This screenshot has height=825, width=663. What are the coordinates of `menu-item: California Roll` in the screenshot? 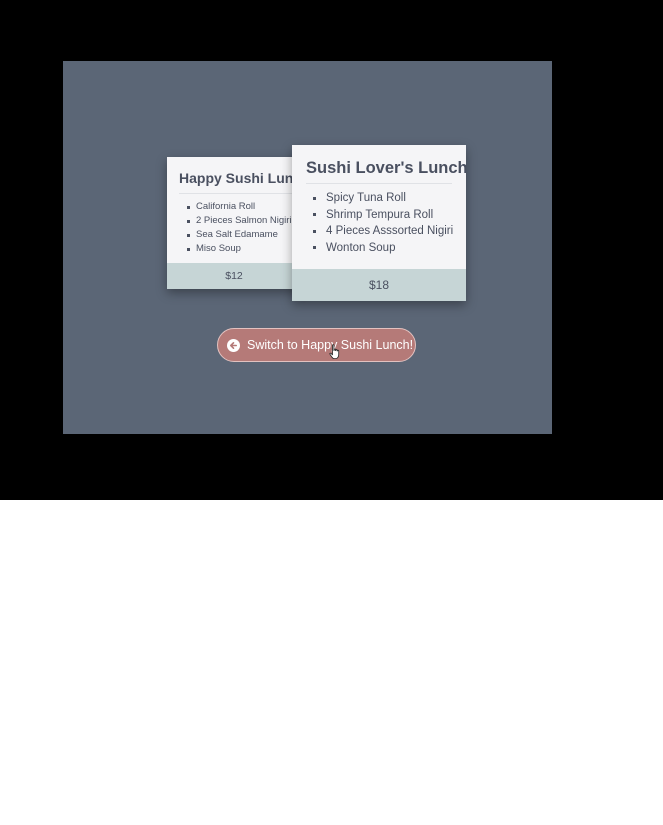 It's located at (244, 207).